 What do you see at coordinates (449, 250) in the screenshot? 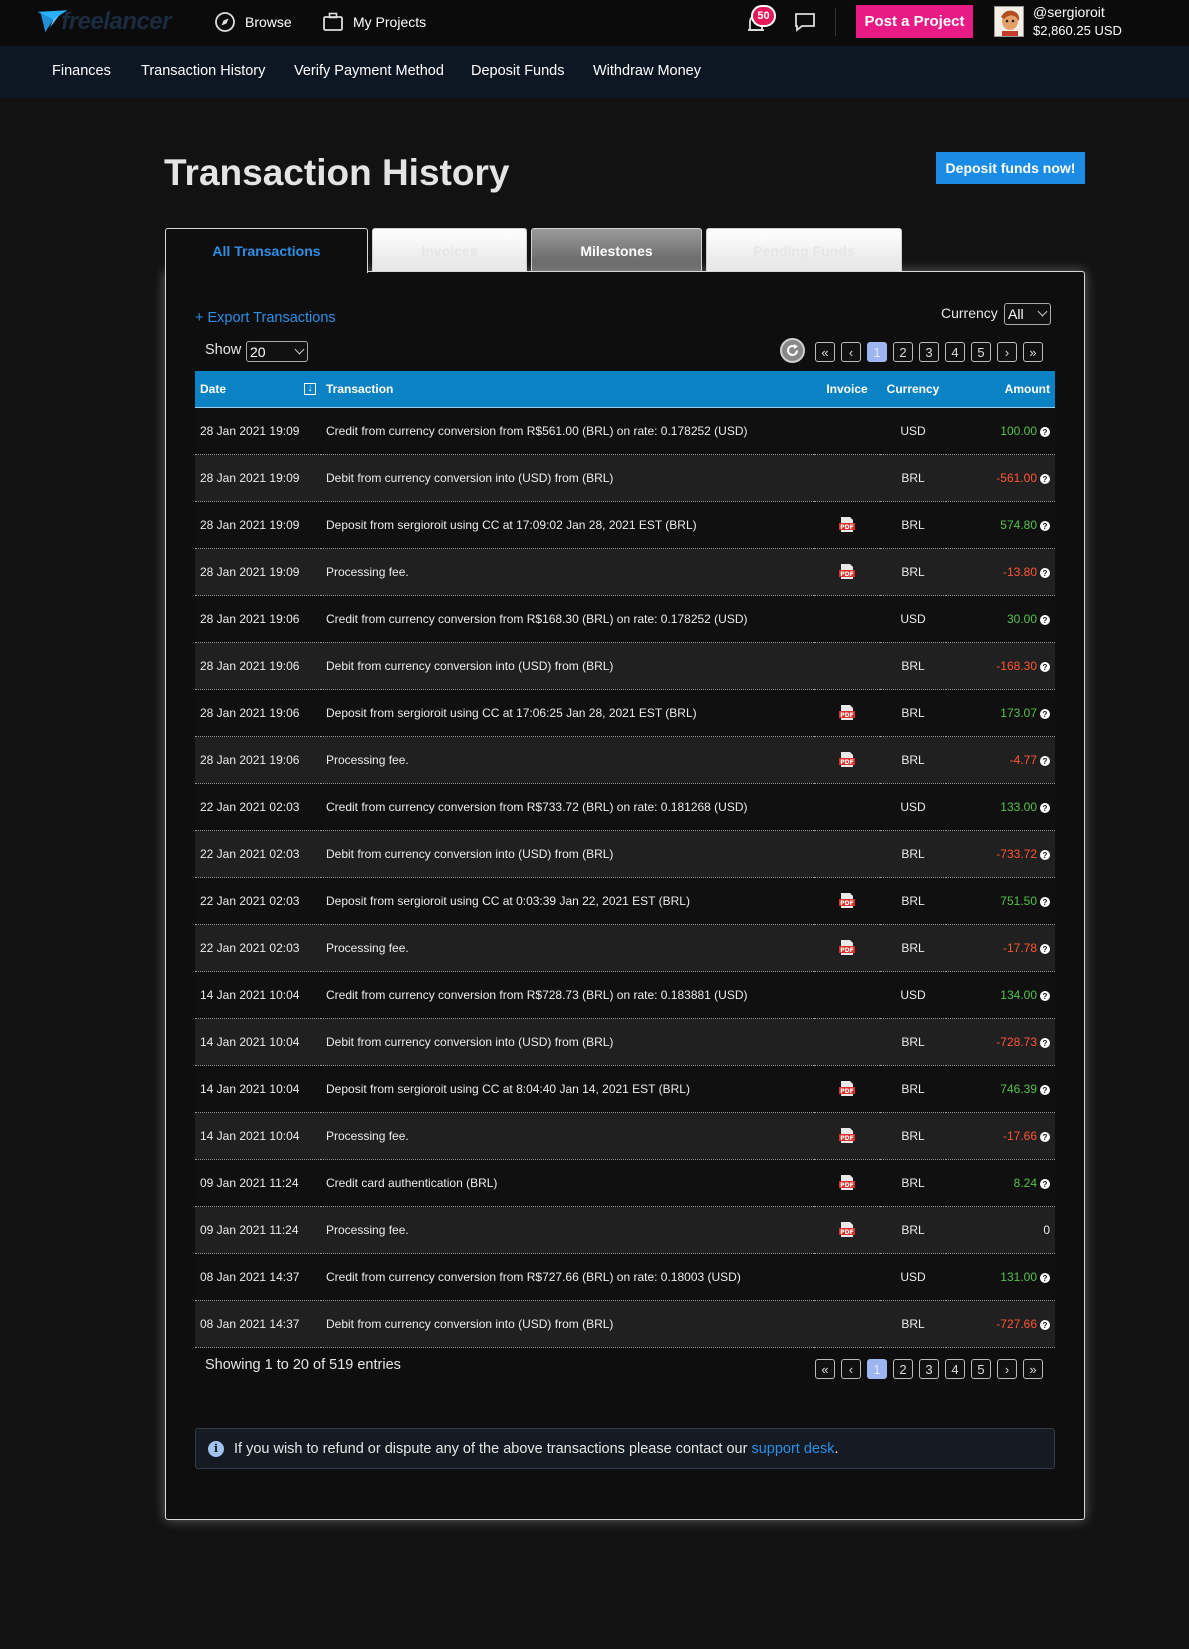
I see `tab-invoices: Invoices` at bounding box center [449, 250].